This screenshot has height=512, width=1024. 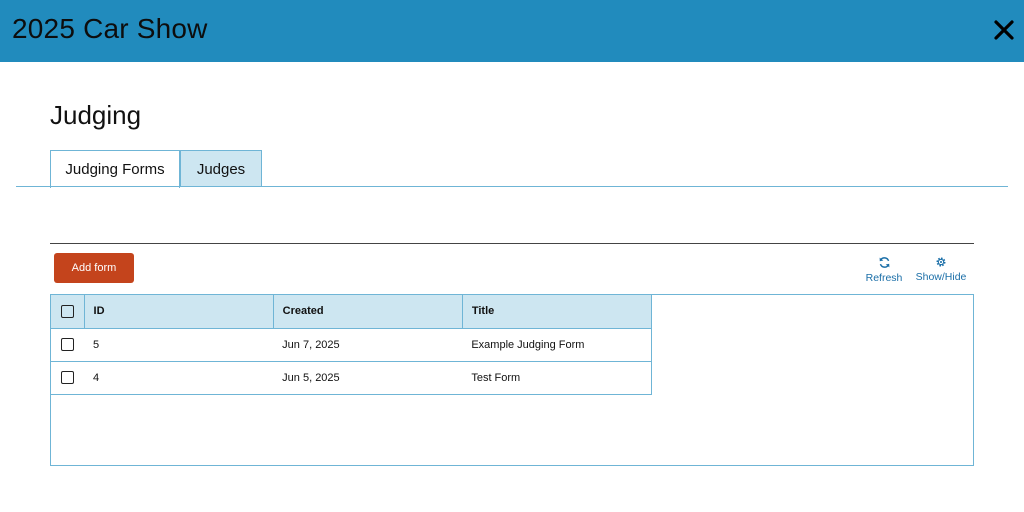 I want to click on tab-label: Judges, so click(x=221, y=169).